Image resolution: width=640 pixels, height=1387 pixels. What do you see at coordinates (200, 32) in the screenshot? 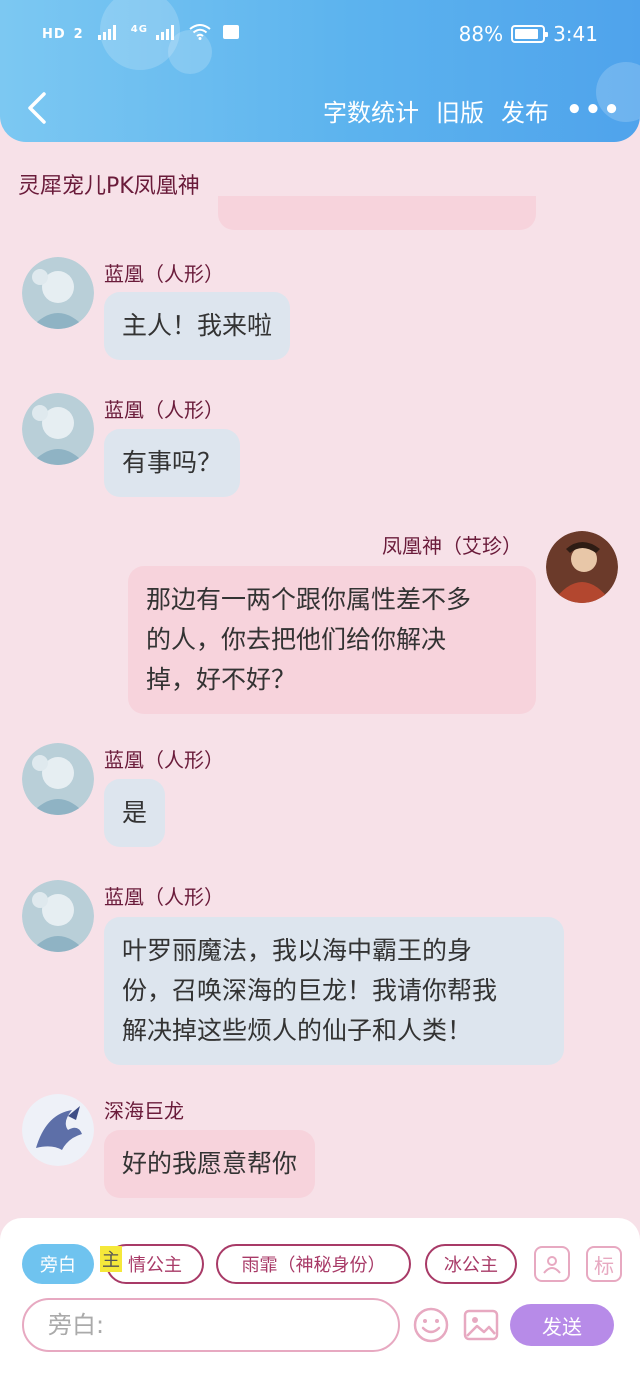
I see `wifi-icon` at bounding box center [200, 32].